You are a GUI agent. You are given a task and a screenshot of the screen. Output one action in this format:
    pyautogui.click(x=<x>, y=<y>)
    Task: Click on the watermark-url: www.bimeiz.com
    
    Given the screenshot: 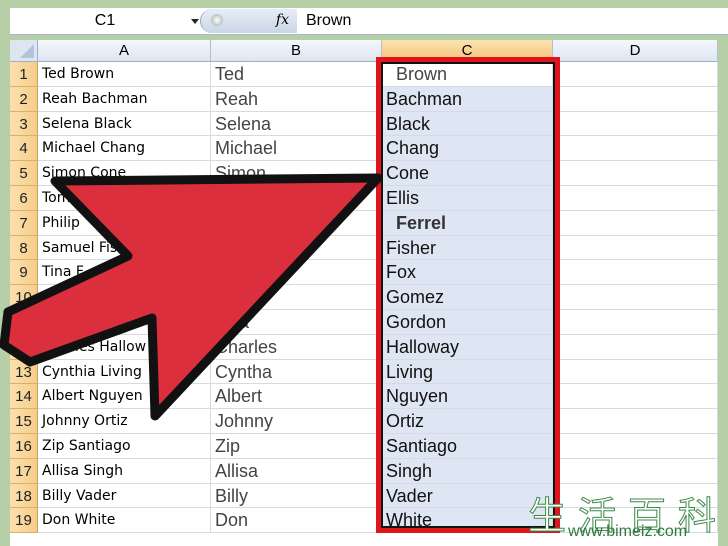 What is the action you would take?
    pyautogui.click(x=628, y=531)
    